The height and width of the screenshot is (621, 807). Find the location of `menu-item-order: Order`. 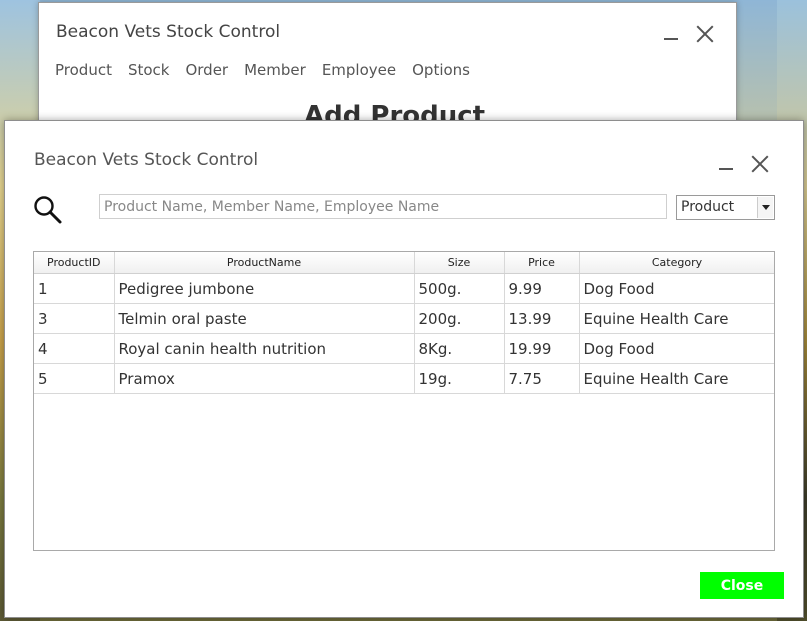

menu-item-order: Order is located at coordinates (206, 70).